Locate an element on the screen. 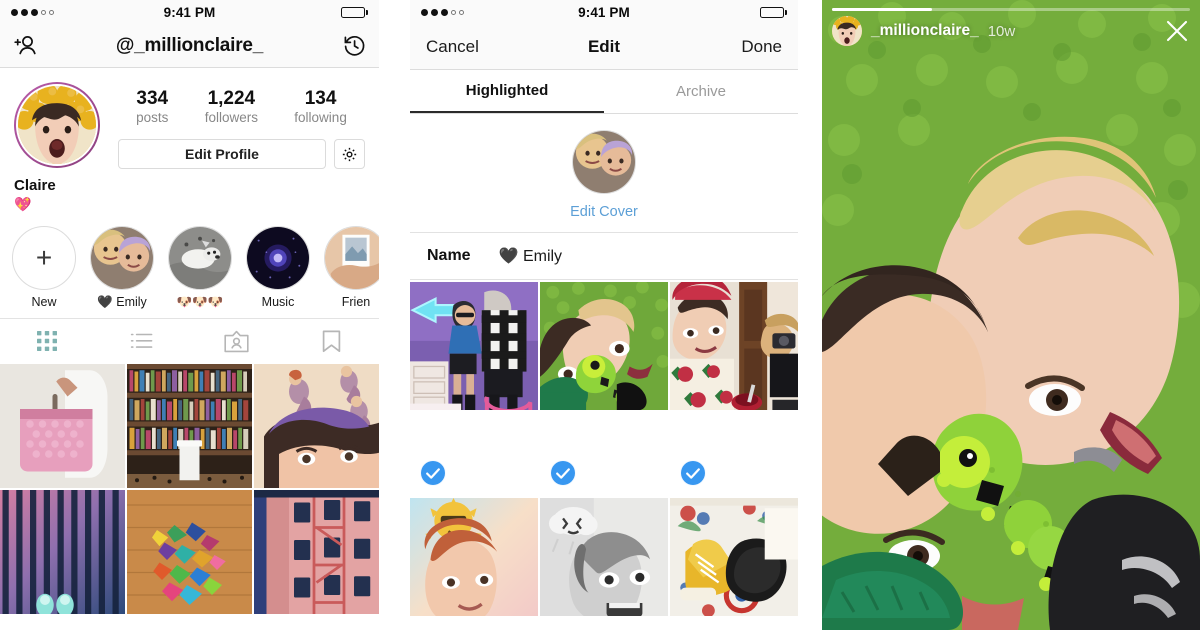  edit-tab-bar: Highlighted Archive is located at coordinates (604, 92).